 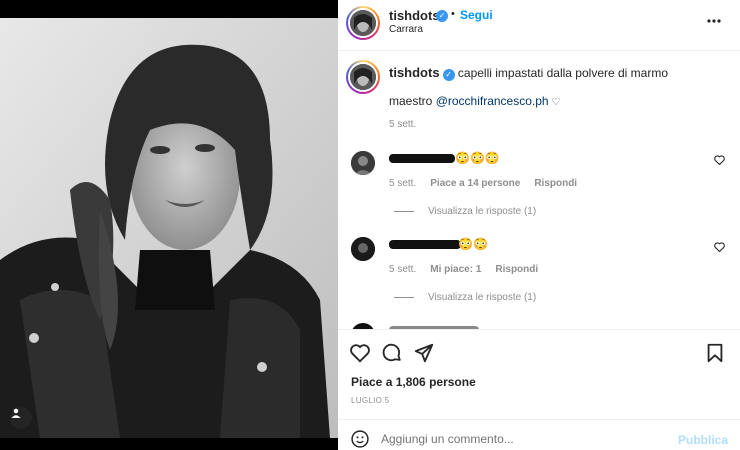 What do you see at coordinates (363, 23) in the screenshot?
I see `author-avatar` at bounding box center [363, 23].